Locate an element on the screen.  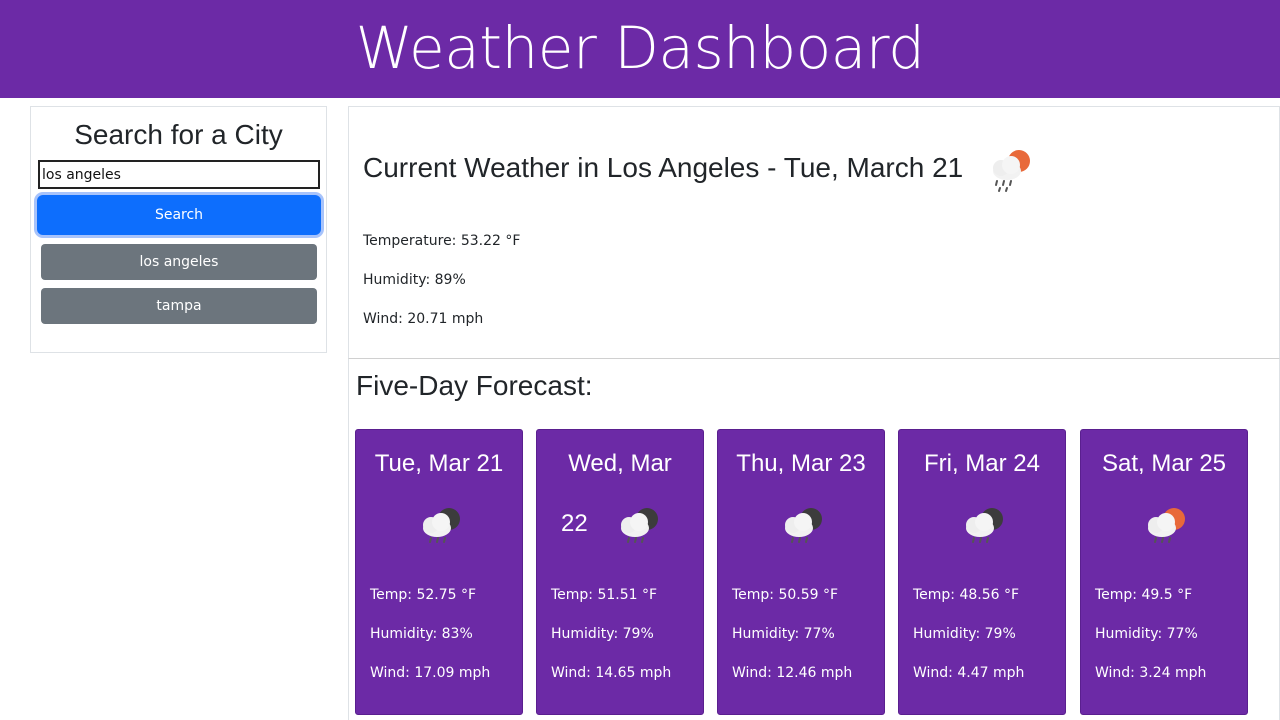
current-temperature: Temperature: 53.22 °F is located at coordinates (442, 241).